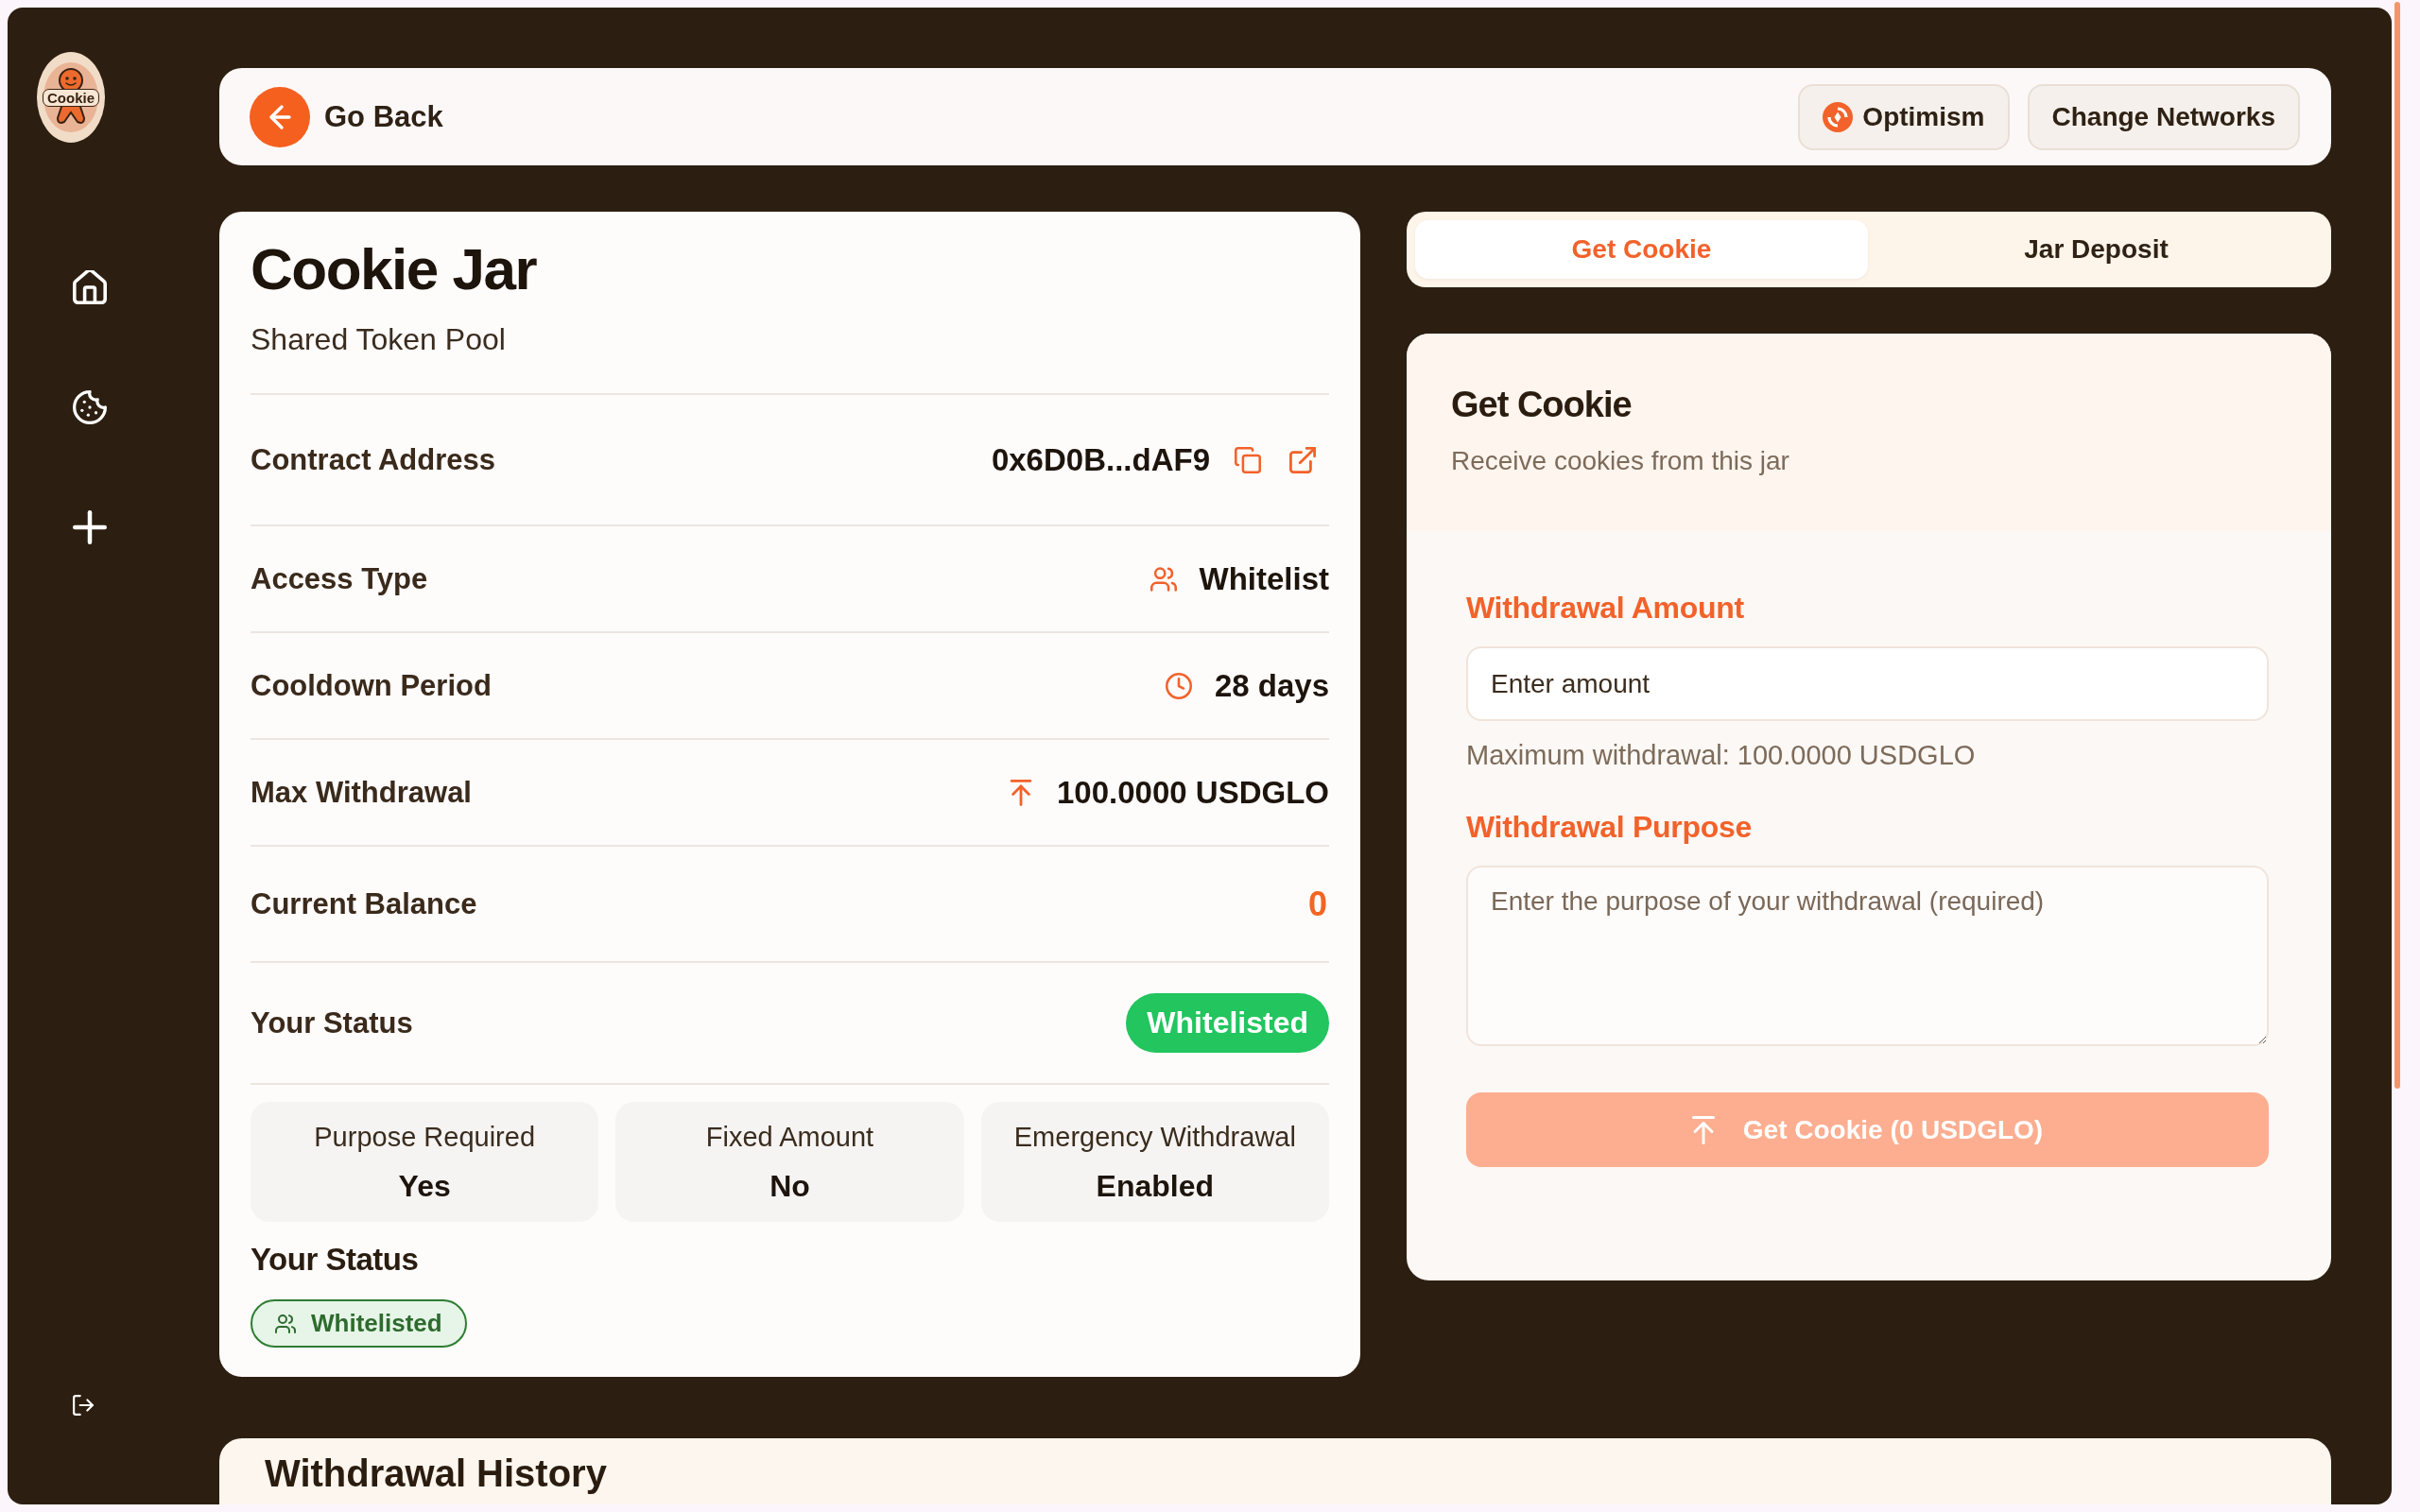 This screenshot has height=1512, width=2420. I want to click on feature-label: Fixed Amount, so click(789, 1137).